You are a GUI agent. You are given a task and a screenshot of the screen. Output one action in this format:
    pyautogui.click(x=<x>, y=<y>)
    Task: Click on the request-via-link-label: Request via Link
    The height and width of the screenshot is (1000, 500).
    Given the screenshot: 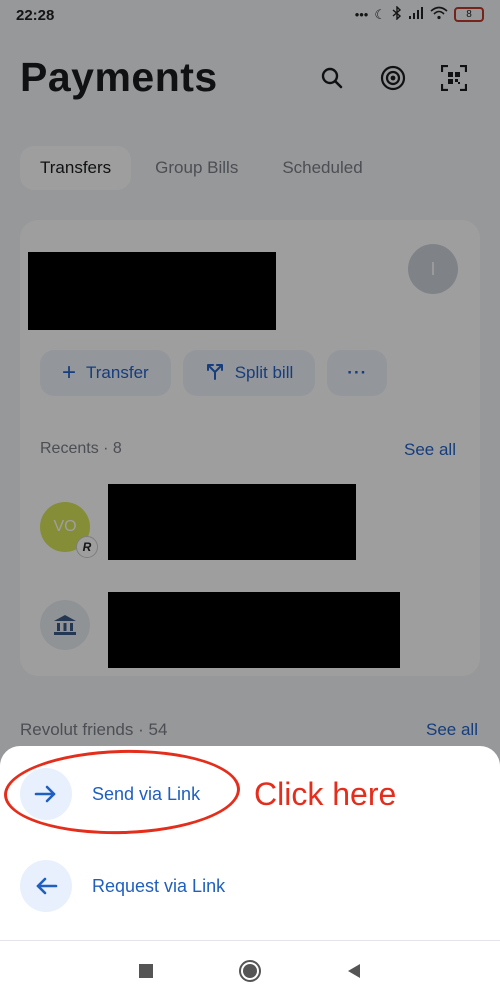 What is the action you would take?
    pyautogui.click(x=159, y=885)
    